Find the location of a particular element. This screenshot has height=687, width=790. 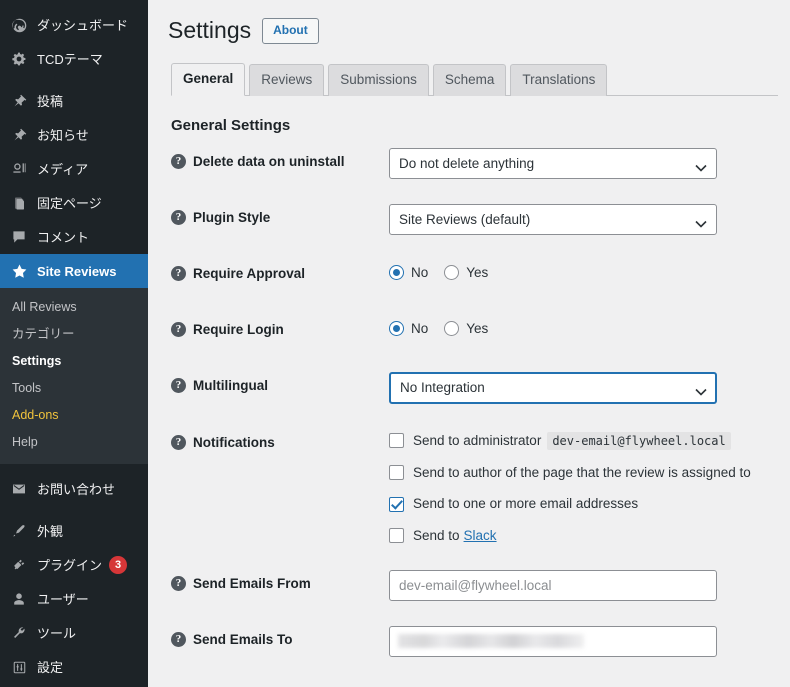

tab-general: General is located at coordinates (208, 79).